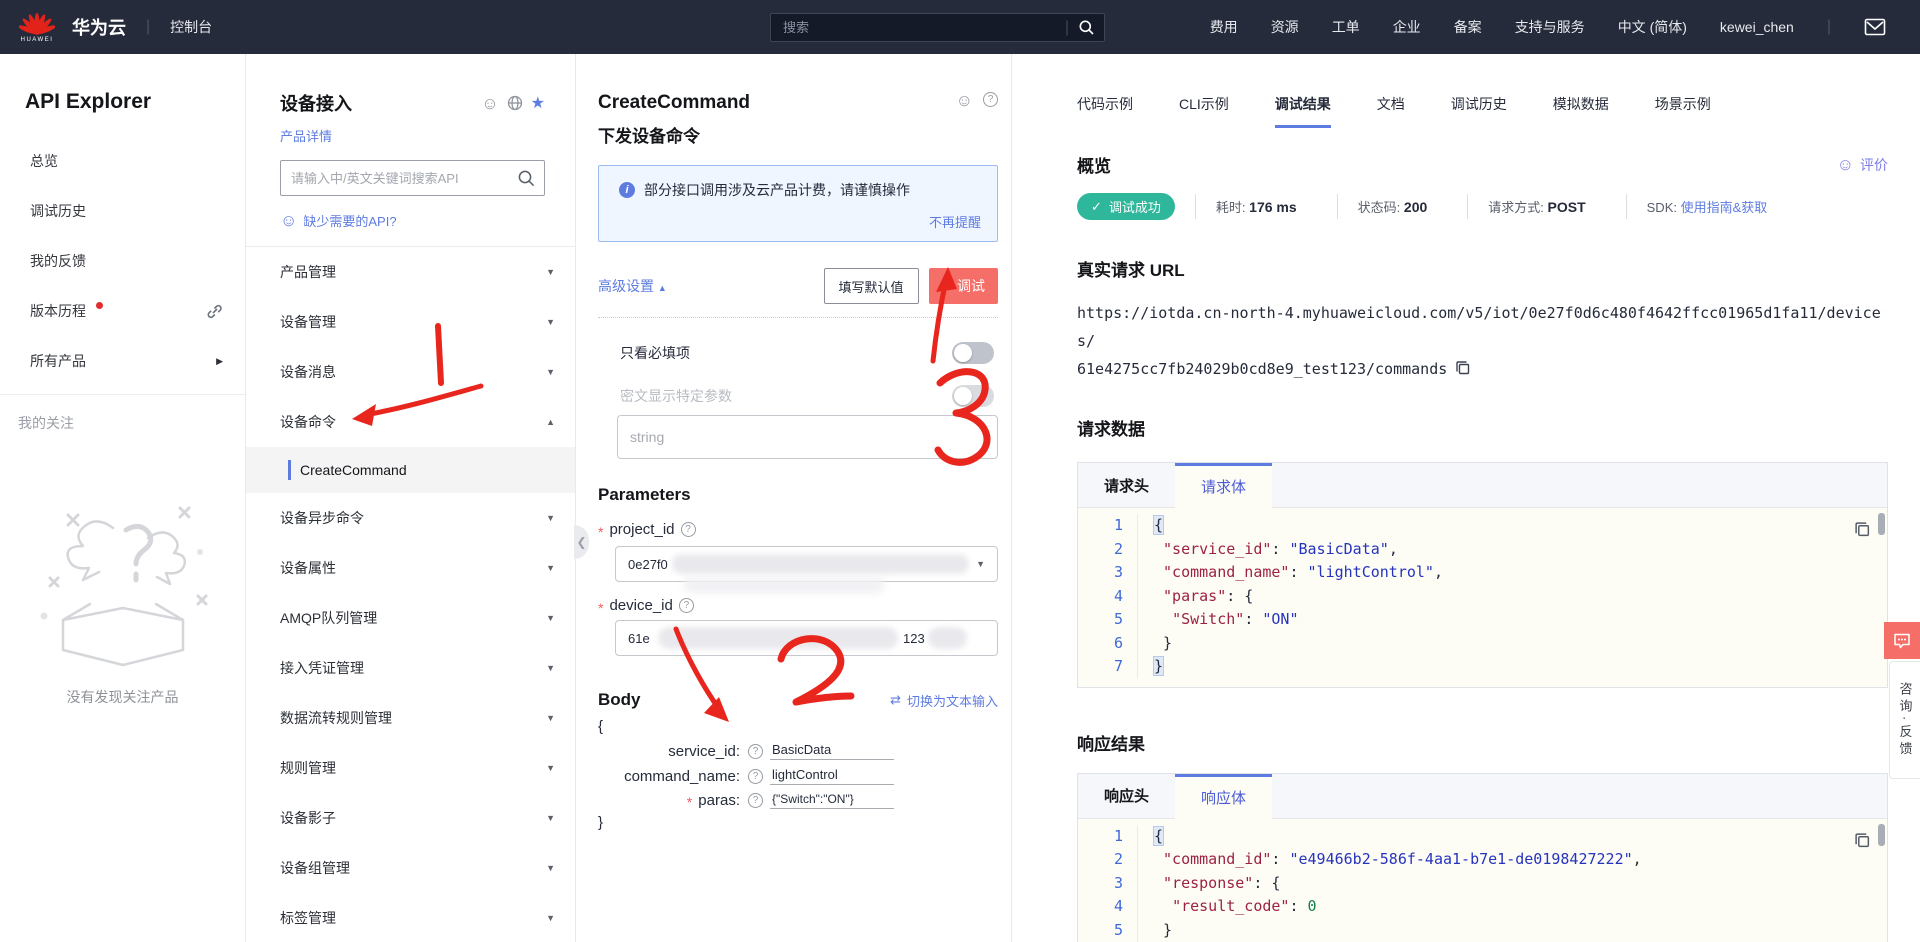 The width and height of the screenshot is (1920, 942). I want to click on global-search: |, so click(937, 27).